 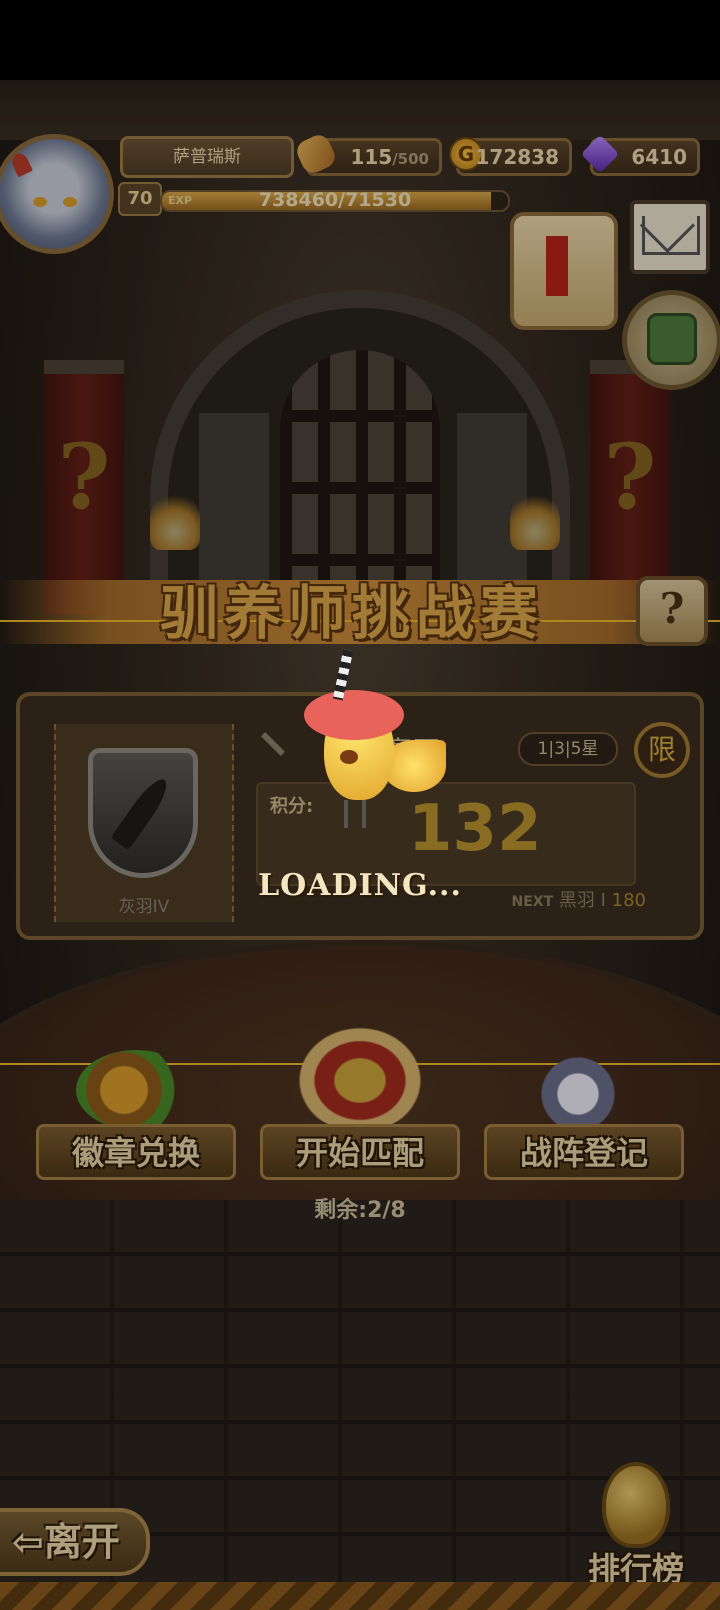 What do you see at coordinates (354, 715) in the screenshot?
I see `chick-hair` at bounding box center [354, 715].